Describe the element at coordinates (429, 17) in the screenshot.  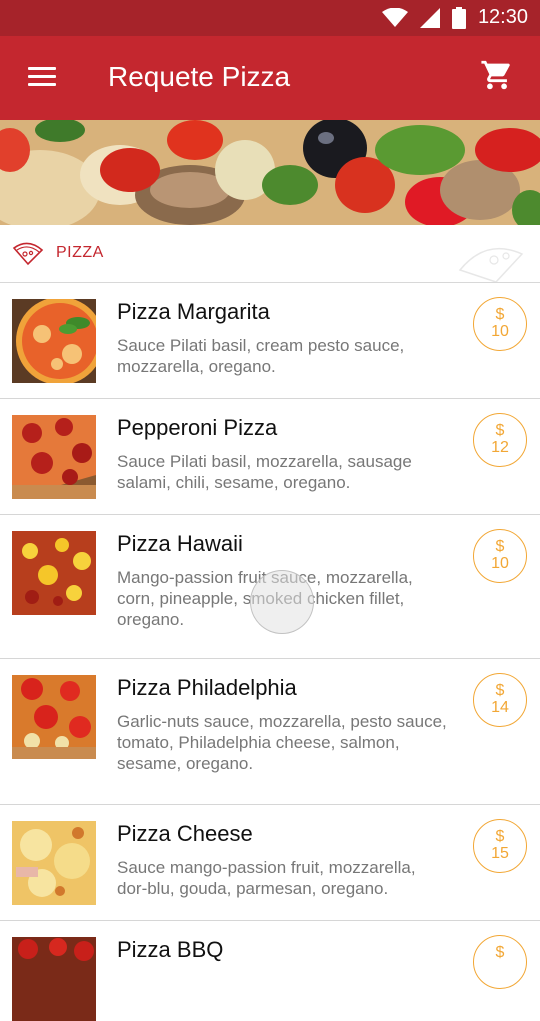
I see `signal-icon` at that location.